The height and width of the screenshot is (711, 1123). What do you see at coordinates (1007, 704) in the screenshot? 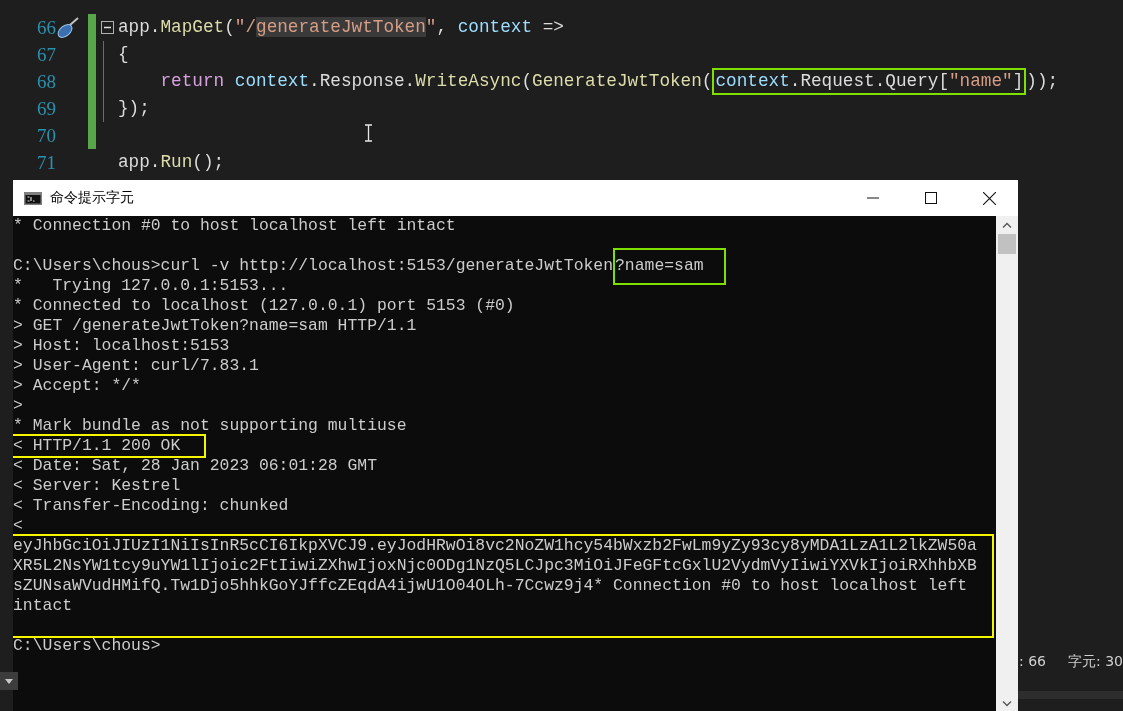
I see `scroll-down-icon` at bounding box center [1007, 704].